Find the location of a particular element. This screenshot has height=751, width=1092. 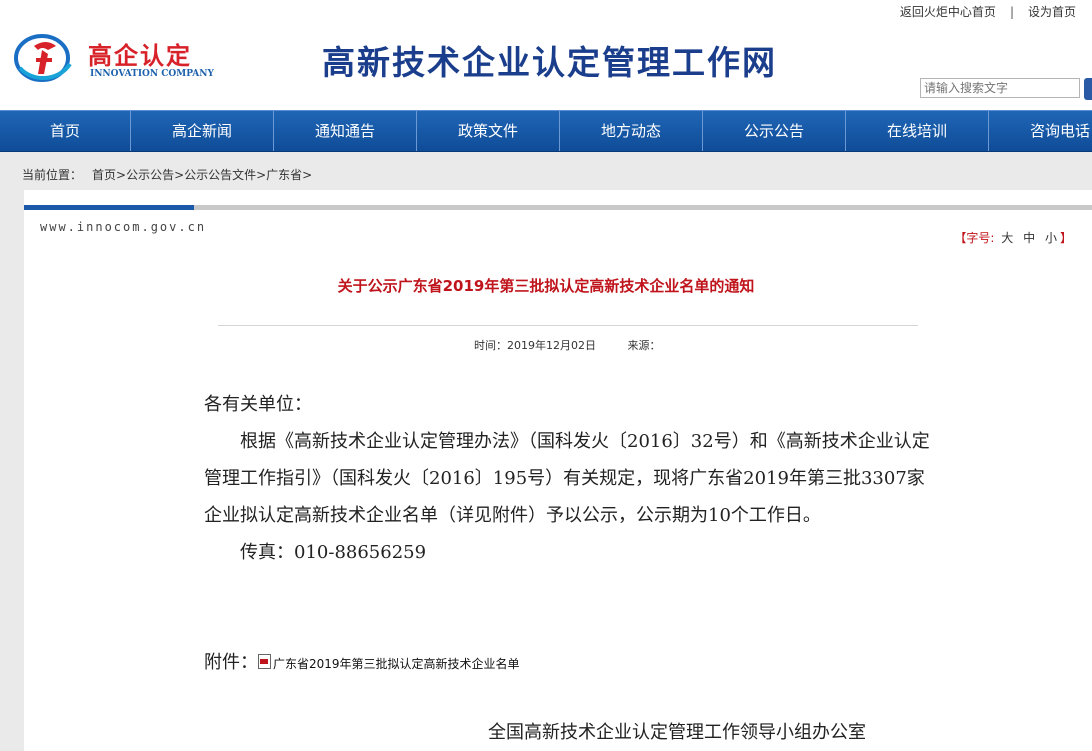

font-size-switcher: 【字号: 大 中 小】 is located at coordinates (1013, 237).